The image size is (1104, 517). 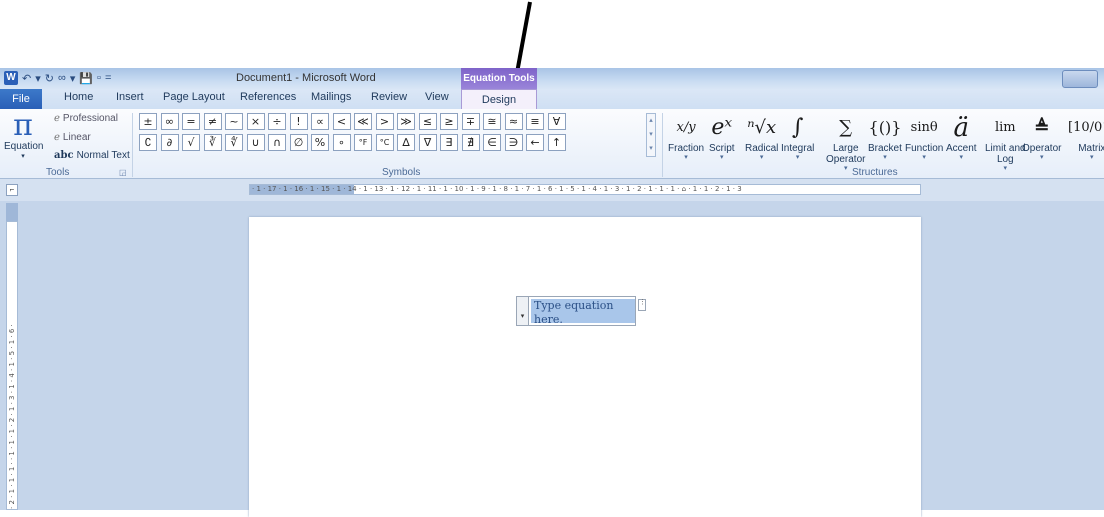 What do you see at coordinates (72, 137) in the screenshot?
I see `linear-option: ℯ Linear` at bounding box center [72, 137].